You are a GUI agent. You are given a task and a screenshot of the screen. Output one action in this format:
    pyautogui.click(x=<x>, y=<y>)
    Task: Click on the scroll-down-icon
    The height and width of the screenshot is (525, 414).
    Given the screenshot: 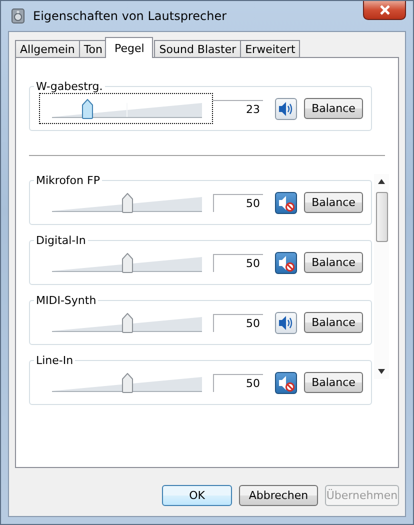 What is the action you would take?
    pyautogui.click(x=381, y=371)
    